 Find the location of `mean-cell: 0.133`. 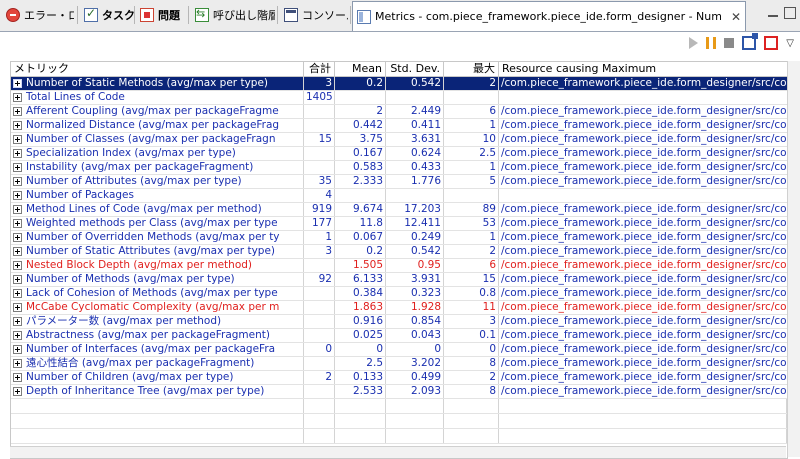

mean-cell: 0.133 is located at coordinates (360, 377).